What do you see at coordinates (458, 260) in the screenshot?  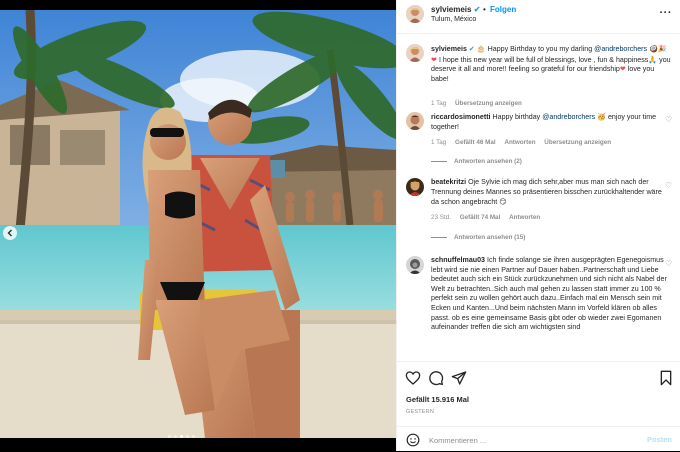 I see `comment-username: schnuffelmau03` at bounding box center [458, 260].